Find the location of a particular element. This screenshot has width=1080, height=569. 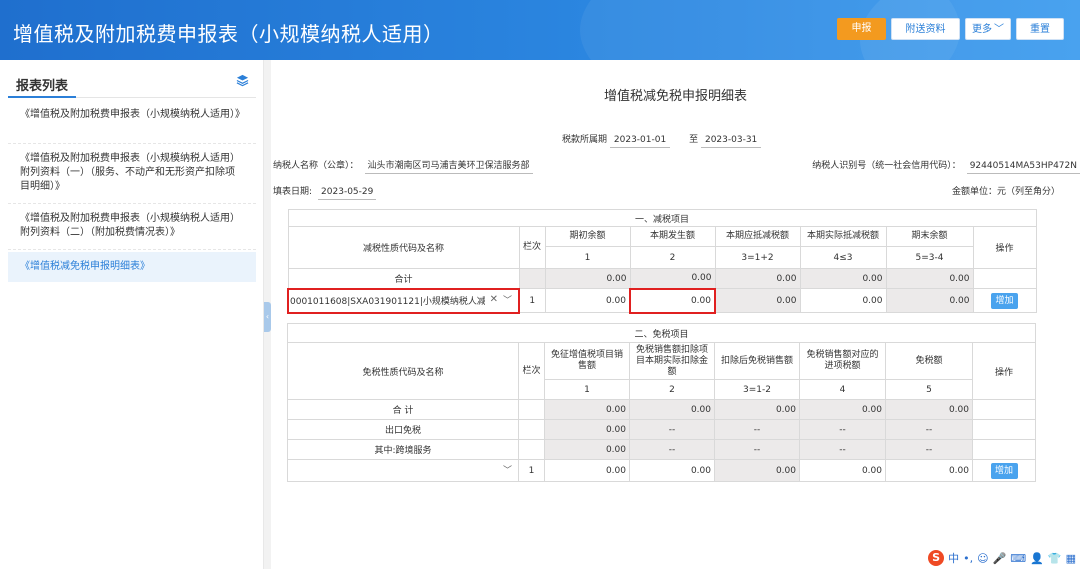

submit-button: 申报 is located at coordinates (861, 29).